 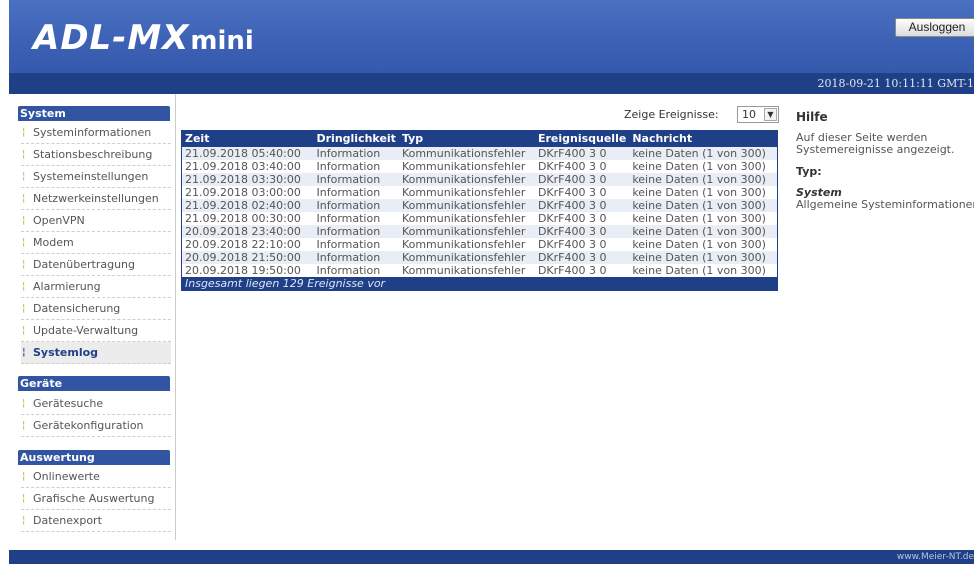 What do you see at coordinates (247, 179) in the screenshot?
I see `cell-zeit: 21.09.2018 03:30:00` at bounding box center [247, 179].